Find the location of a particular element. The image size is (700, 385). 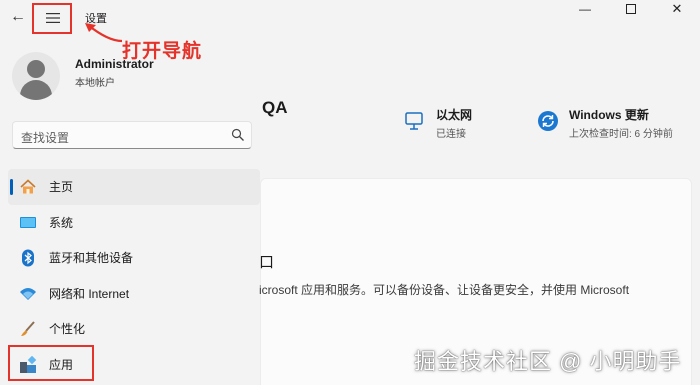

search-placeholder: 查找设置 is located at coordinates (45, 138).